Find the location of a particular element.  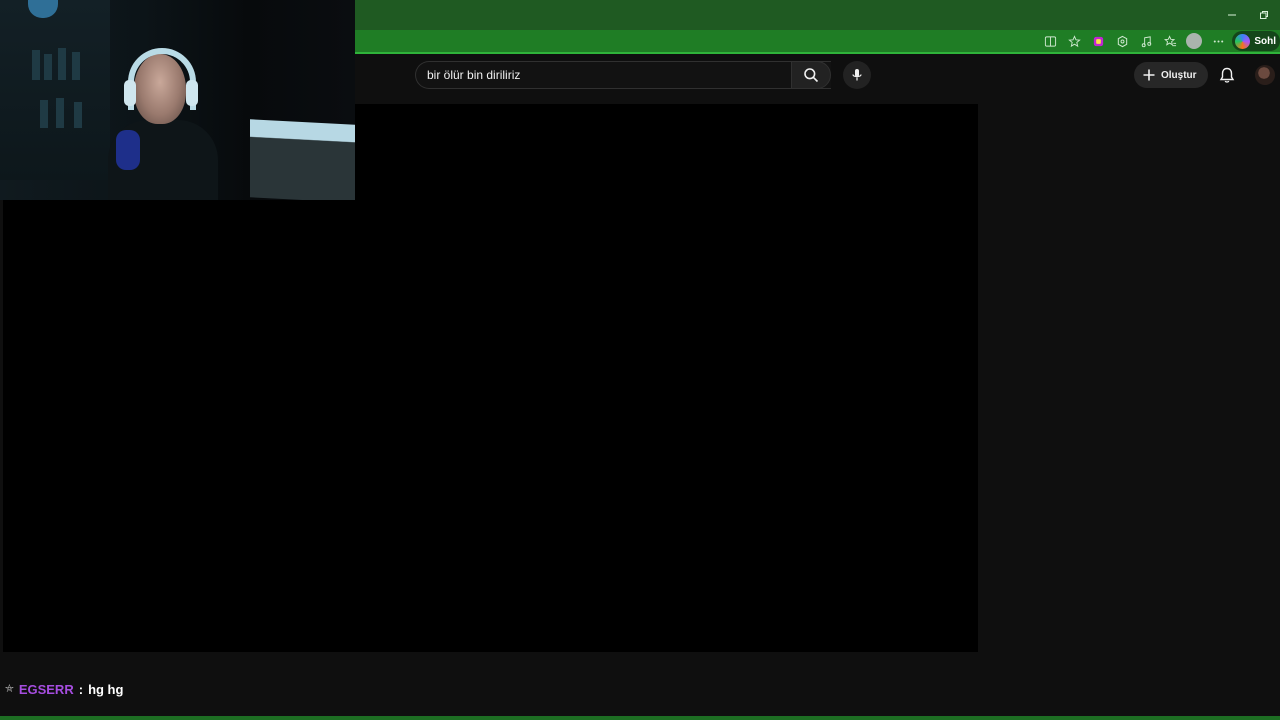

restore-button is located at coordinates (1264, 15).